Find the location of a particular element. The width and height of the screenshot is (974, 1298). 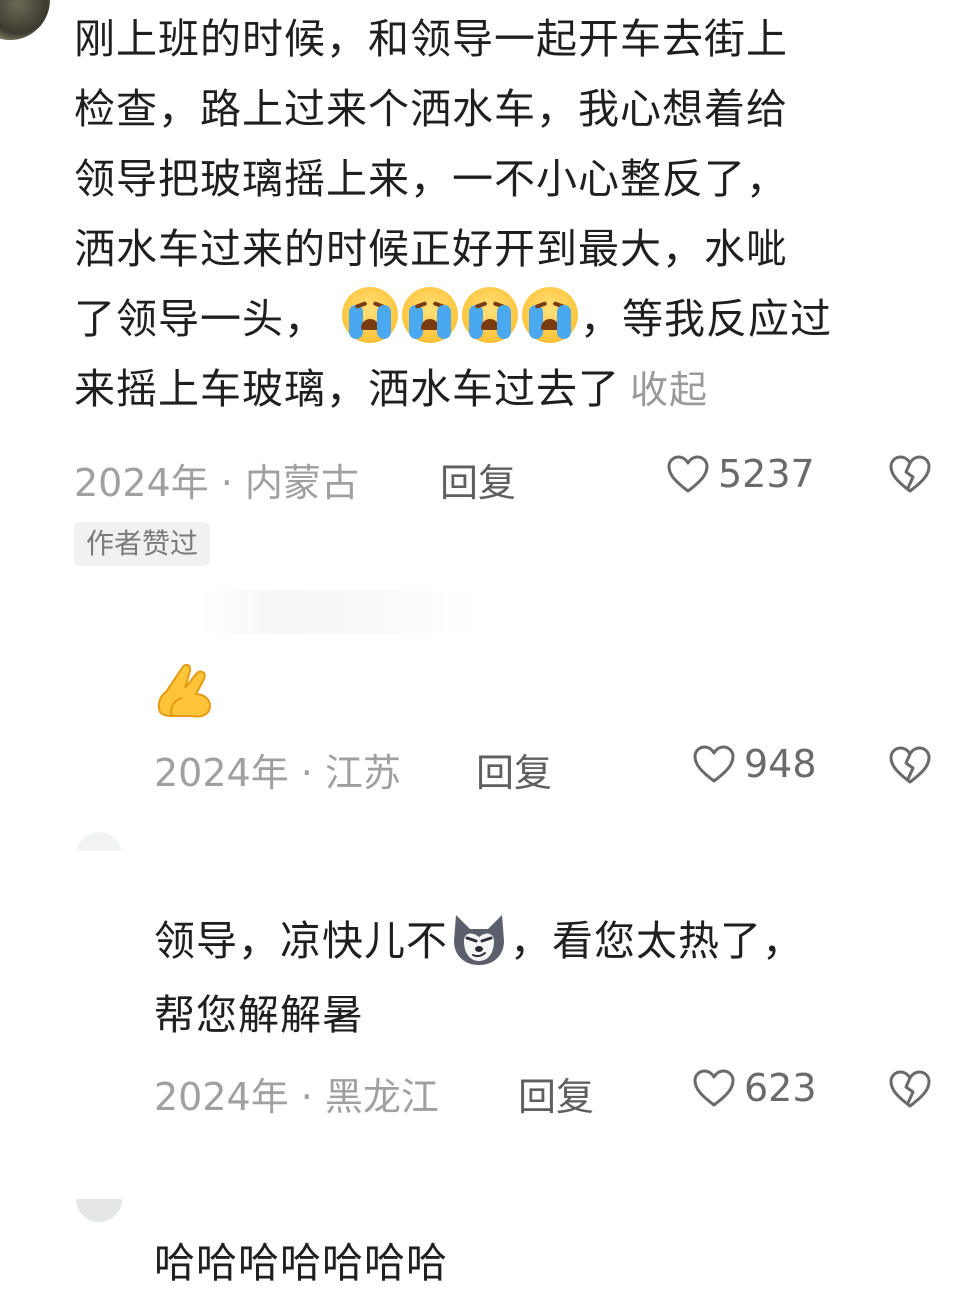

prayer-hands-icon is located at coordinates (185, 692).